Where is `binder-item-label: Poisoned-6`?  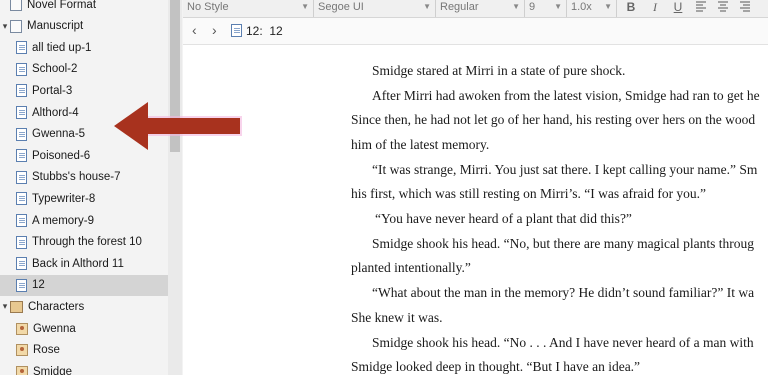
binder-item-label: Poisoned-6 is located at coordinates (61, 155).